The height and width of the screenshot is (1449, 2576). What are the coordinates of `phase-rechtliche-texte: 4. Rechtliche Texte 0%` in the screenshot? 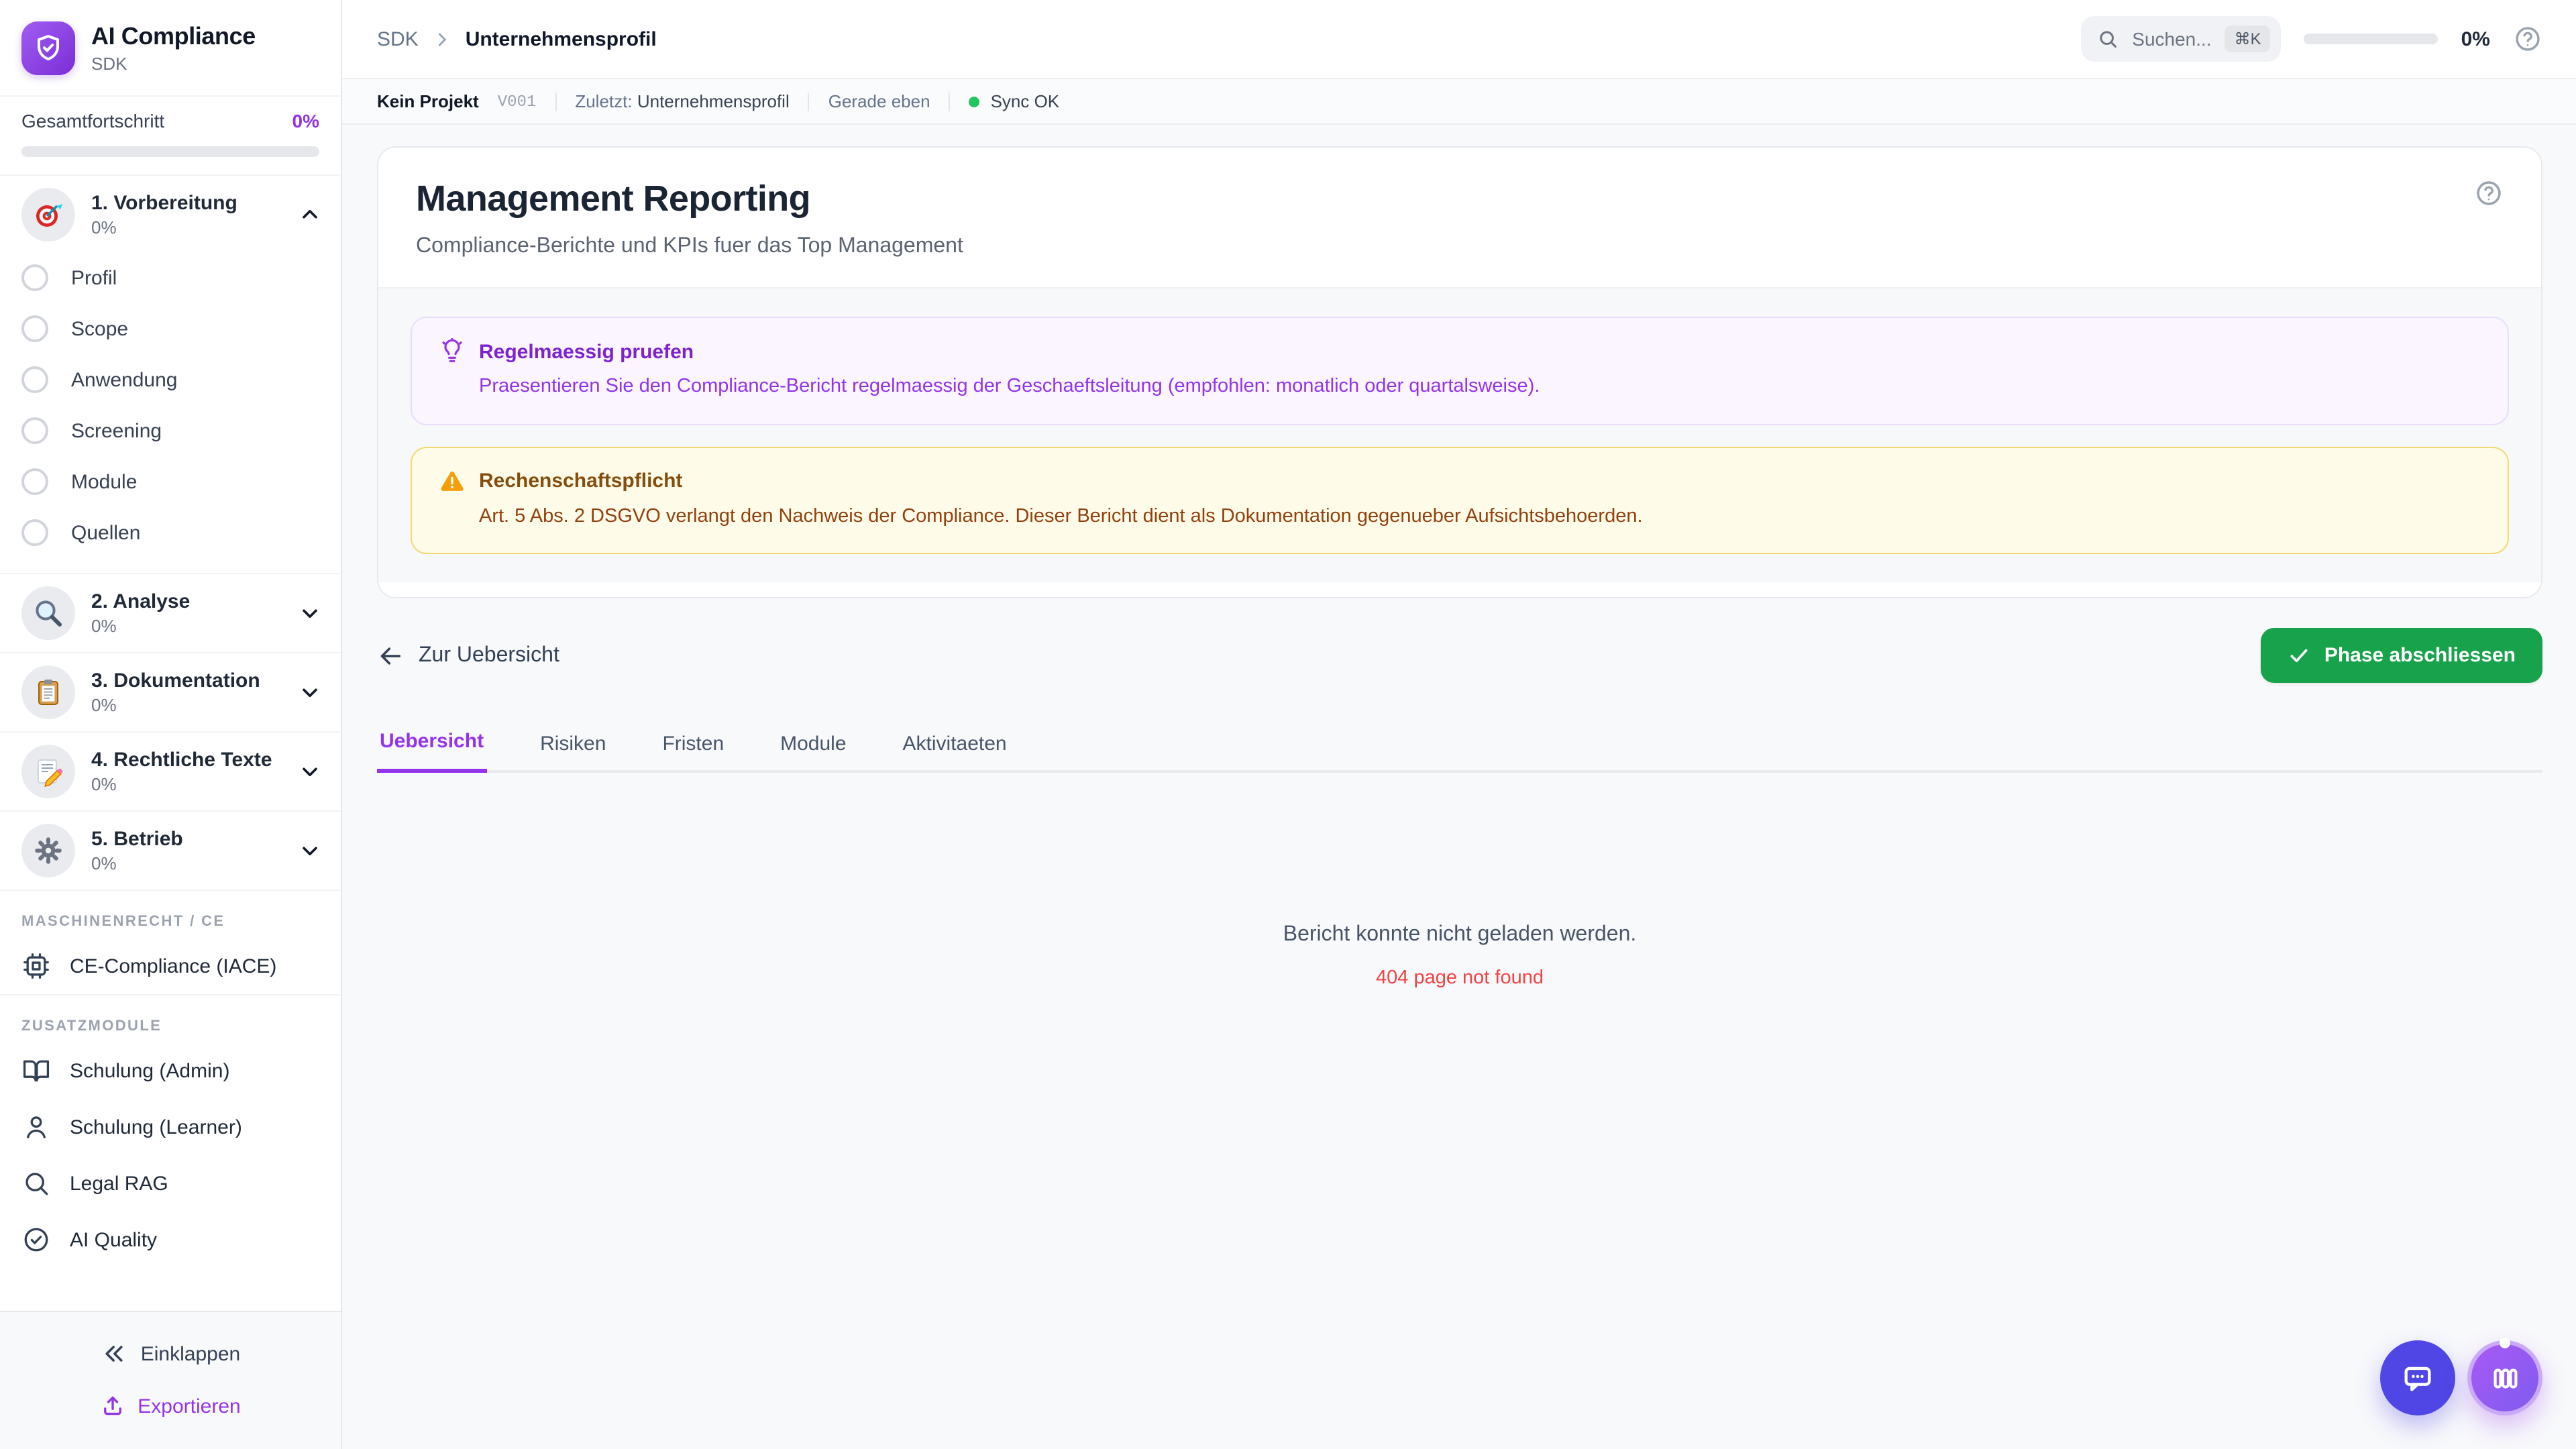 It's located at (170, 770).